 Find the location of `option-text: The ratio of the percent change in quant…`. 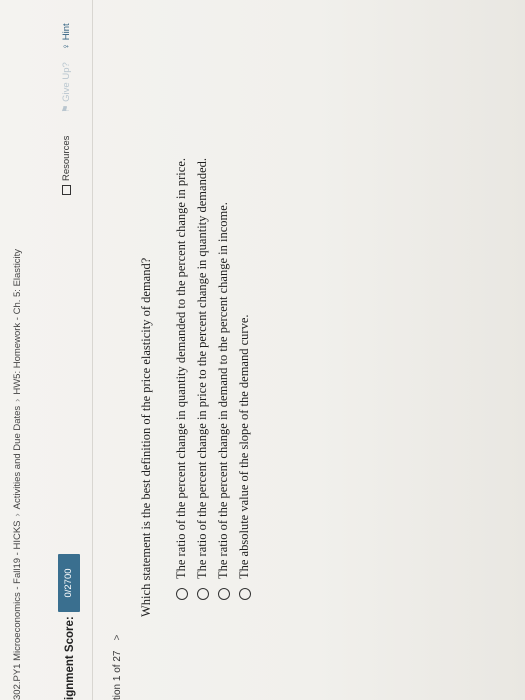

option-text: The ratio of the percent change in quant… is located at coordinates (181, 368).